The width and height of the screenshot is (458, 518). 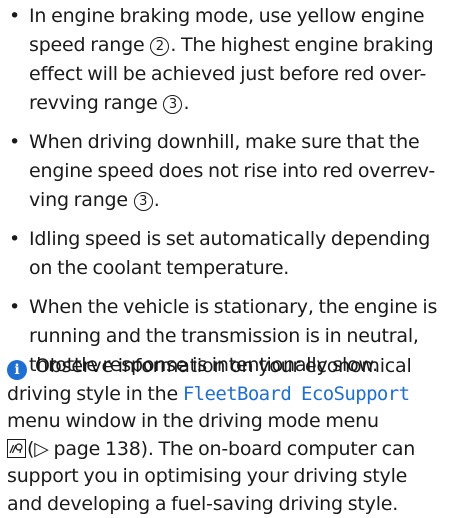 I want to click on circled-number: 2, so click(x=159, y=46).